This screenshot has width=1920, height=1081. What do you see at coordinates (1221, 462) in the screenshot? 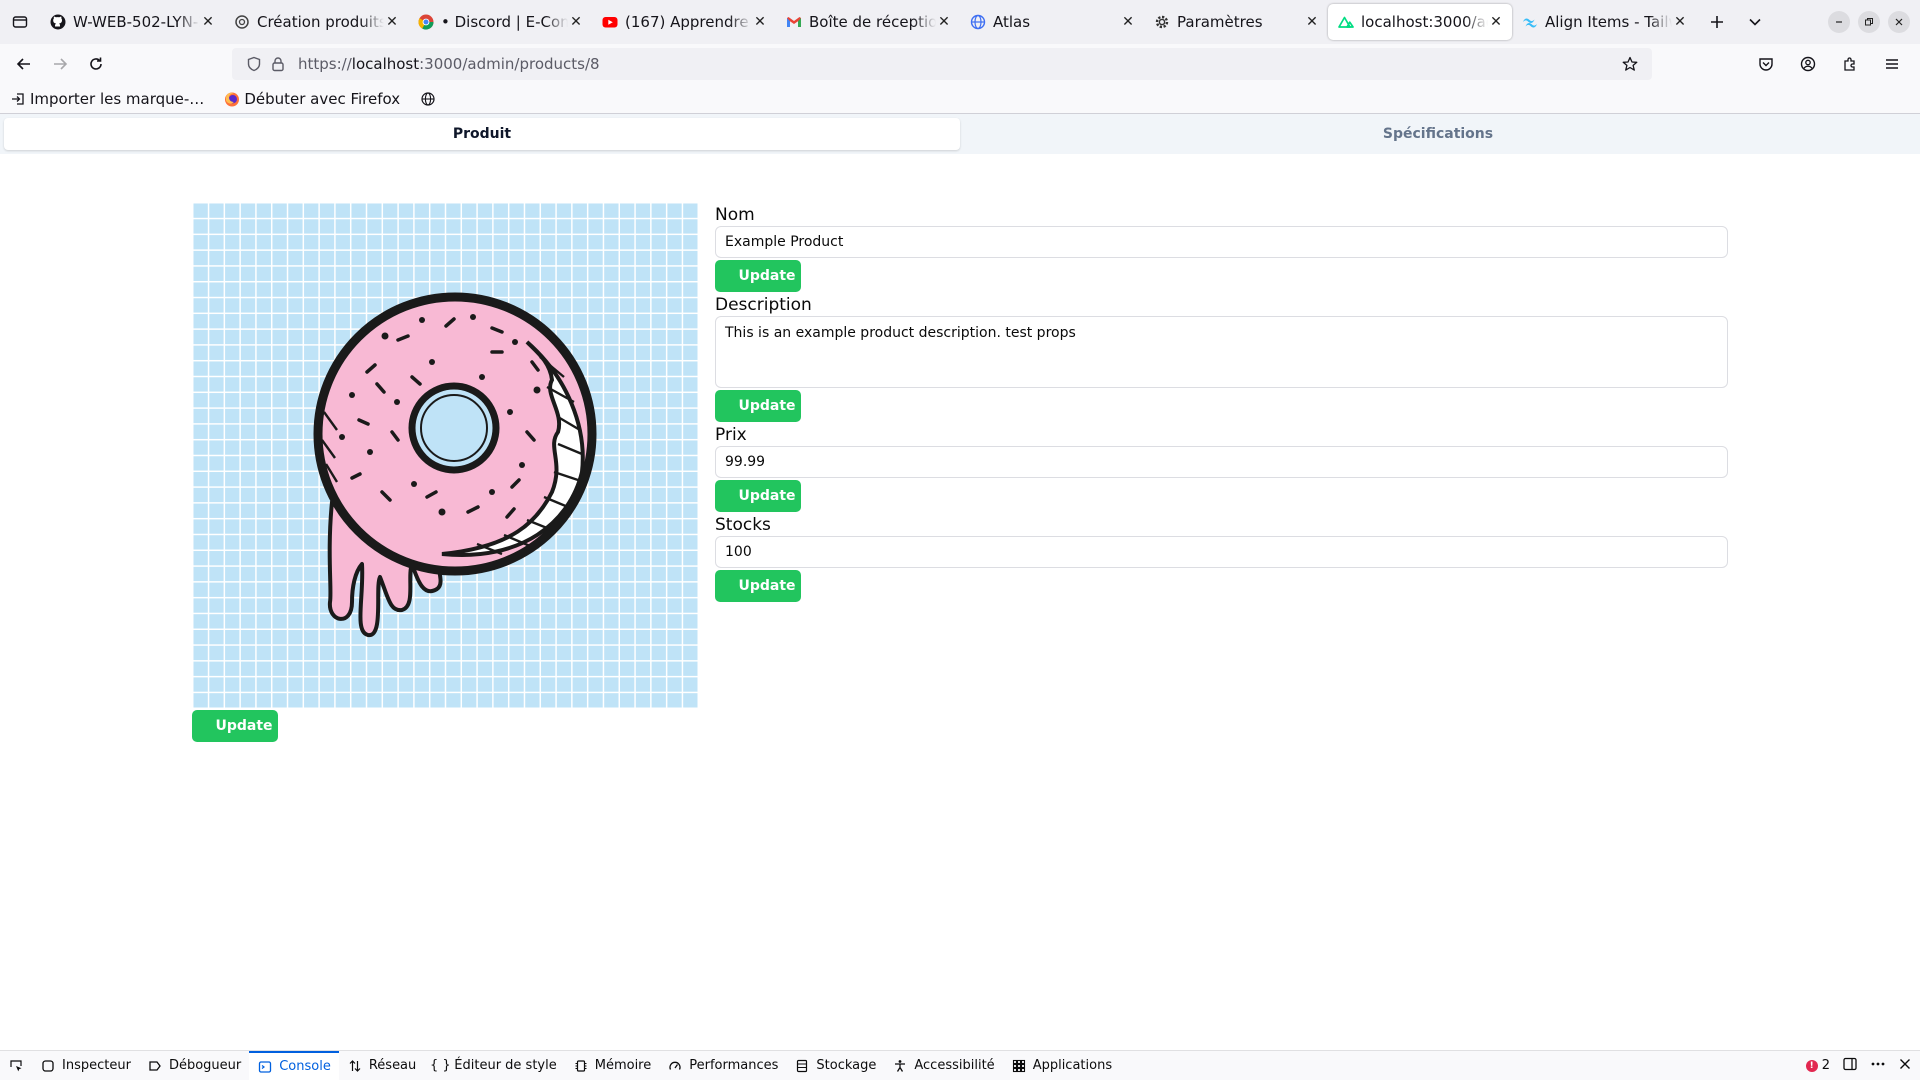
I see `price-input` at bounding box center [1221, 462].